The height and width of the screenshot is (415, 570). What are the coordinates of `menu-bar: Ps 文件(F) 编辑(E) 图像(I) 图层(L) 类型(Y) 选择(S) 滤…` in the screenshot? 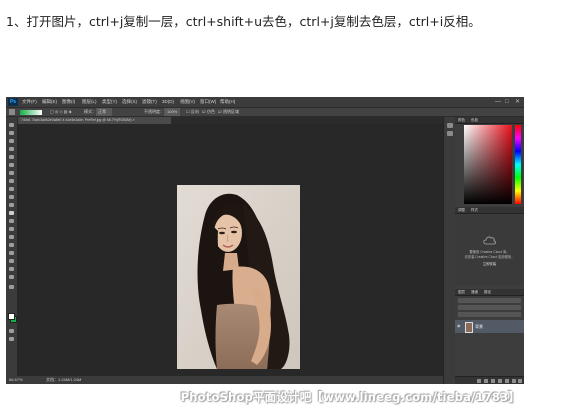 It's located at (265, 102).